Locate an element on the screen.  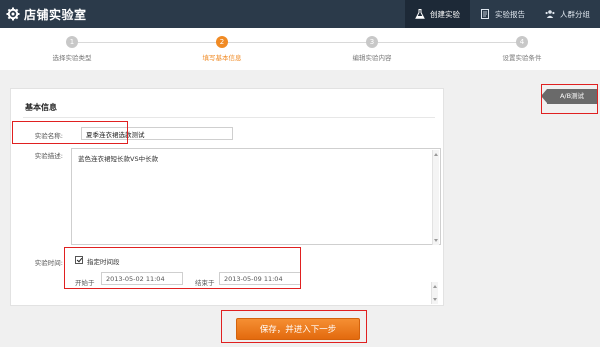
progress-steps: 1 选择实验类型 2 填写基本信息 3 编辑实验内容 4 设置实验条件 is located at coordinates (300, 49).